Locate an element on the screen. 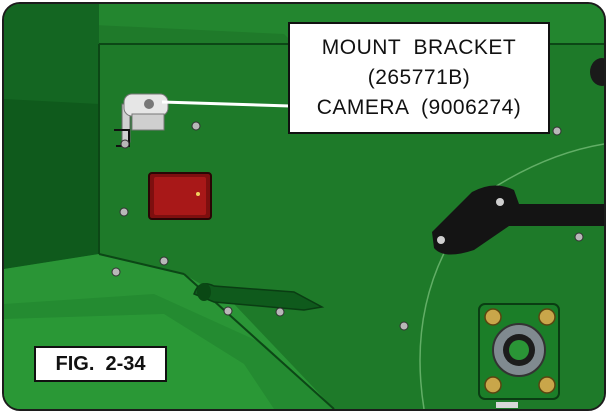  part-callout-box: MOUNT BRACKET (265771B) CAMERA (9006274) is located at coordinates (419, 78).